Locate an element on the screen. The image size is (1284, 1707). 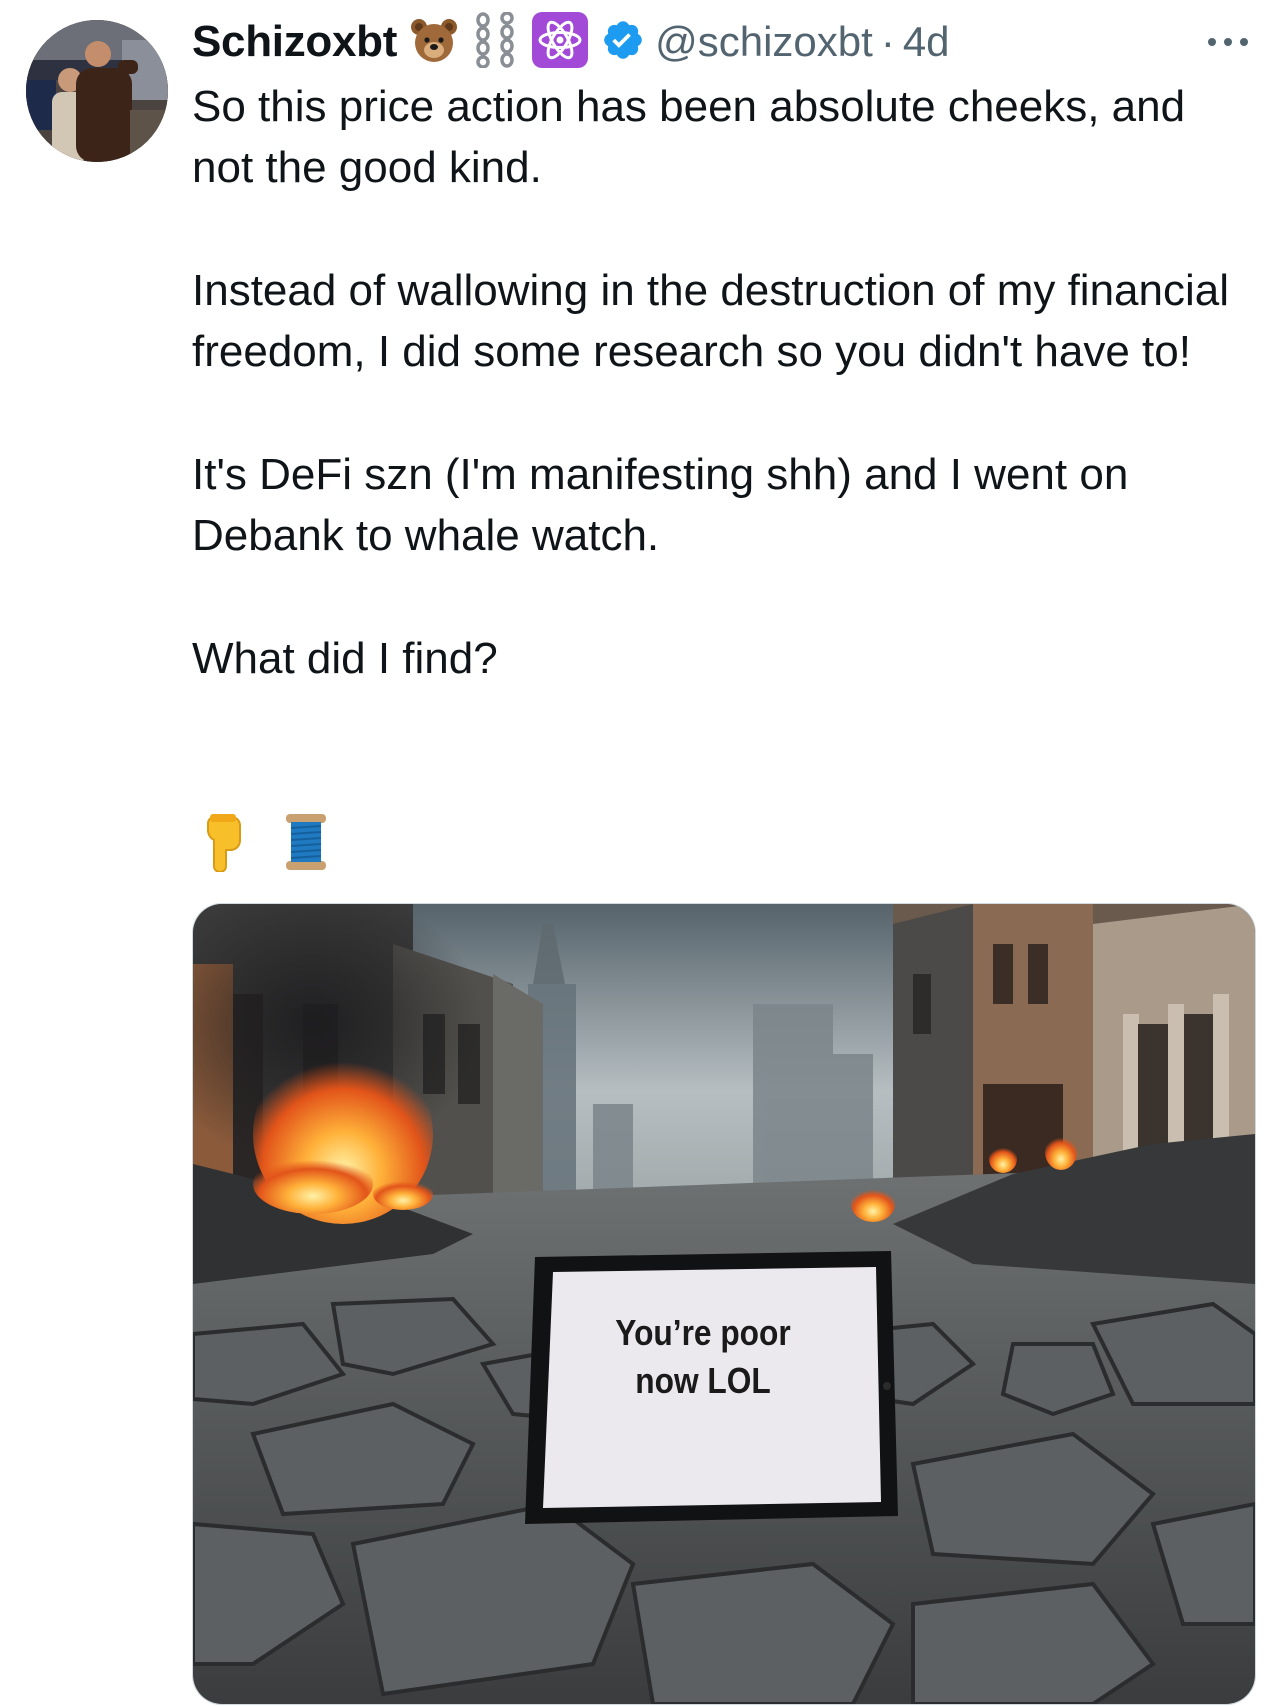
avatar is located at coordinates (97, 91).